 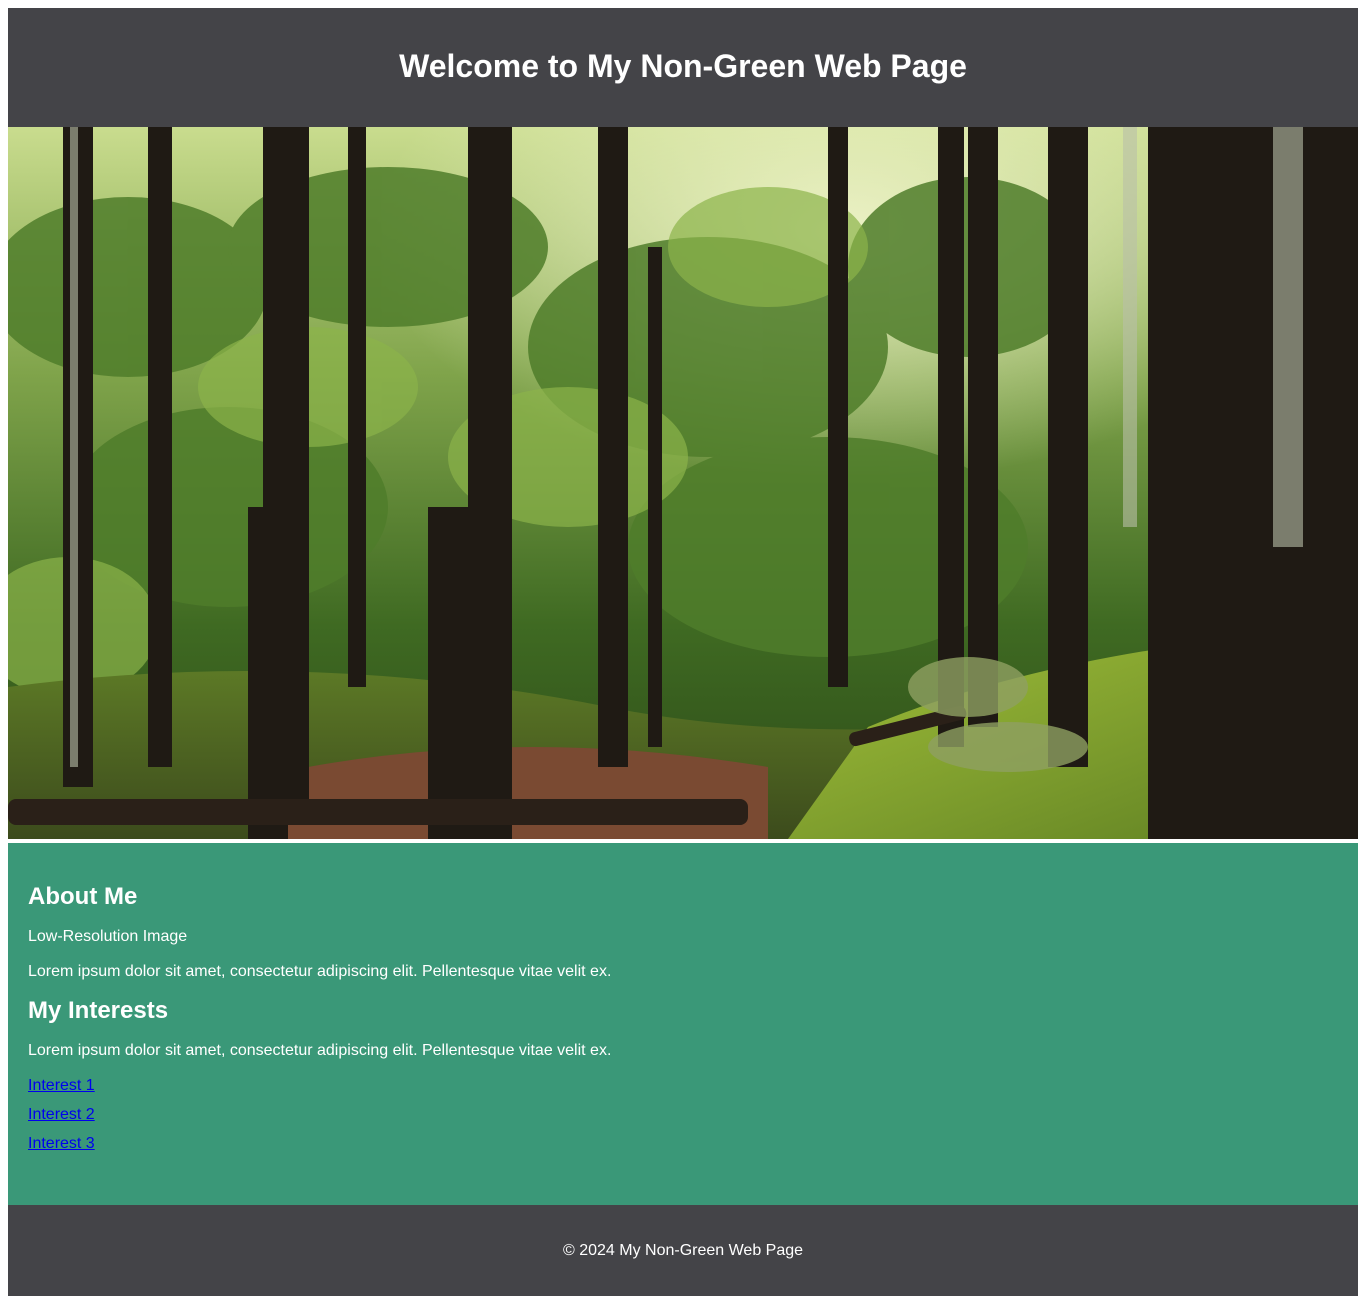 I want to click on footer-copyright: © 2024 My Non-Green Web Page, so click(x=683, y=1250).